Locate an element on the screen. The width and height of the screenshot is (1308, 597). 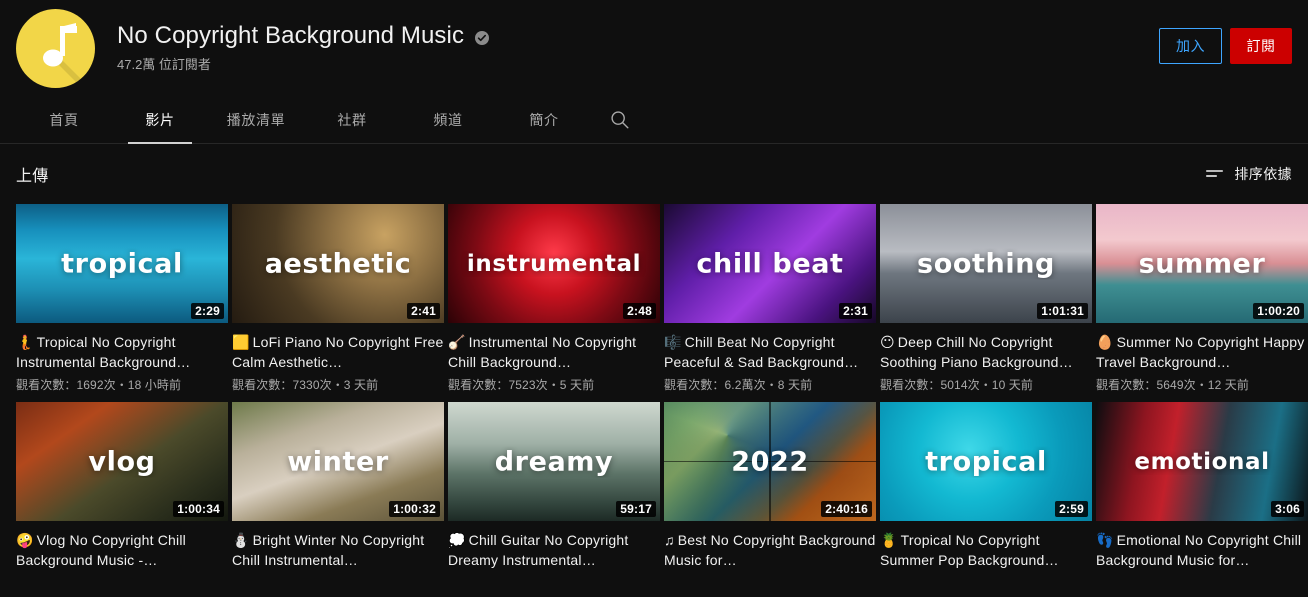
thumbnail-text: aesthetic is located at coordinates (338, 263).